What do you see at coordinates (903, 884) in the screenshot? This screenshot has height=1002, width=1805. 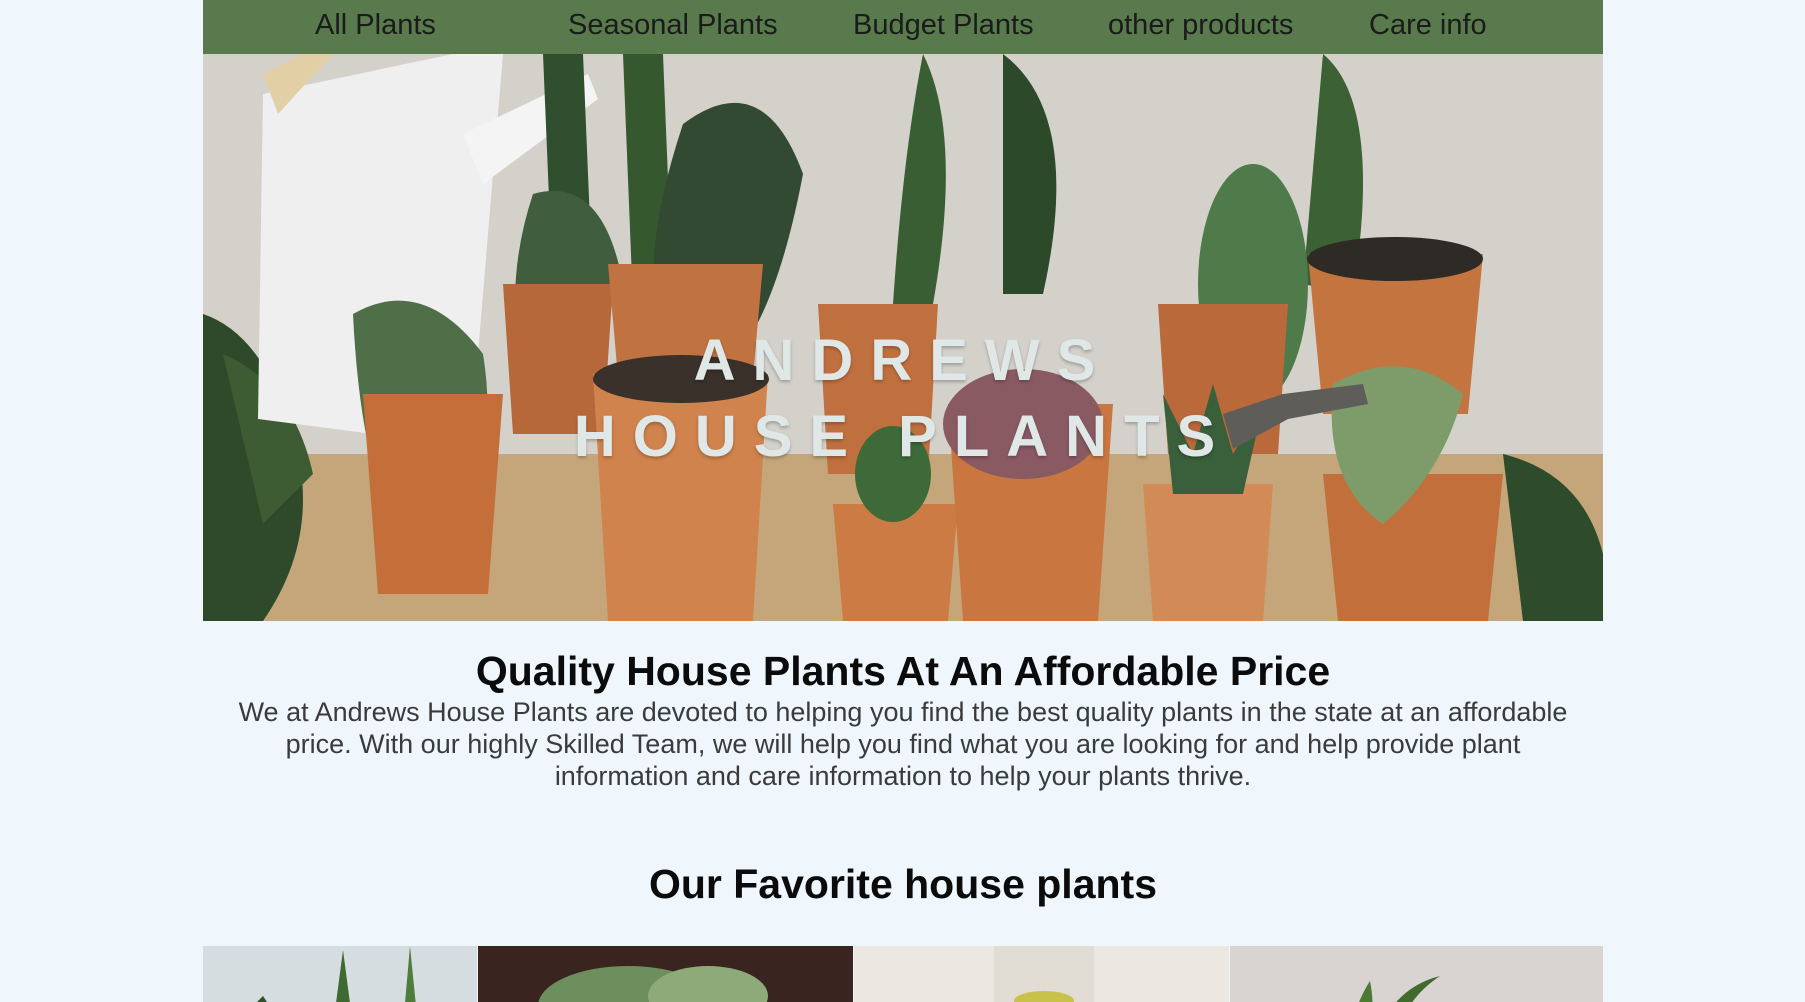 I see `favorites-section-title: Our Favorite house plants` at bounding box center [903, 884].